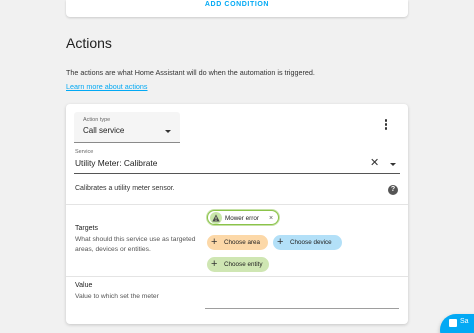  I want to click on value-description: Value to which set the meter, so click(117, 296).